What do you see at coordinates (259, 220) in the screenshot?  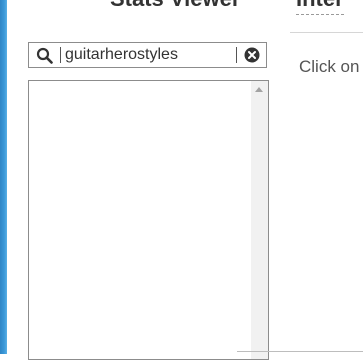 I see `list-scrollbar` at bounding box center [259, 220].